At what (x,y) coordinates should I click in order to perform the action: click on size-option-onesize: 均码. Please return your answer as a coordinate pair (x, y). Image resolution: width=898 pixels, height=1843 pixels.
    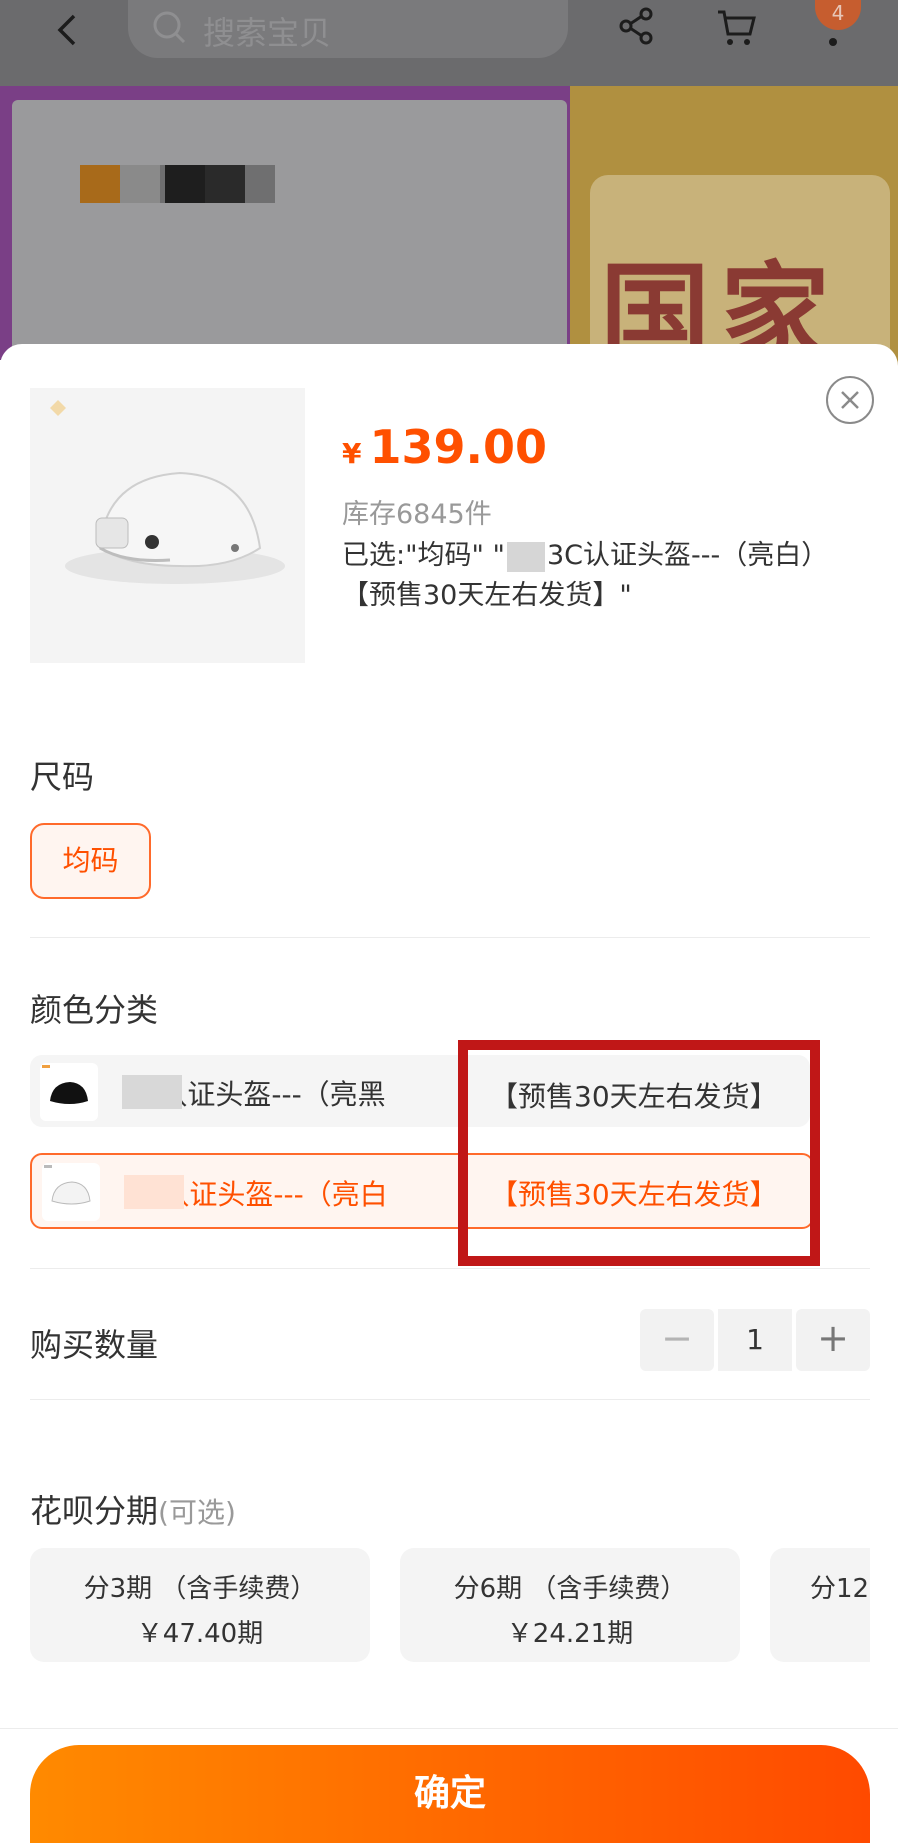
    Looking at the image, I should click on (90, 861).